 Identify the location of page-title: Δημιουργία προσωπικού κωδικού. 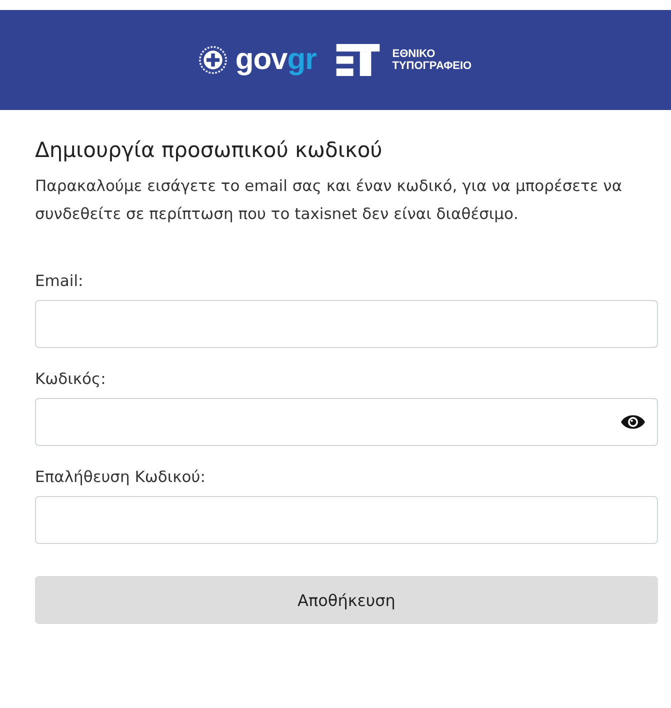
(209, 150).